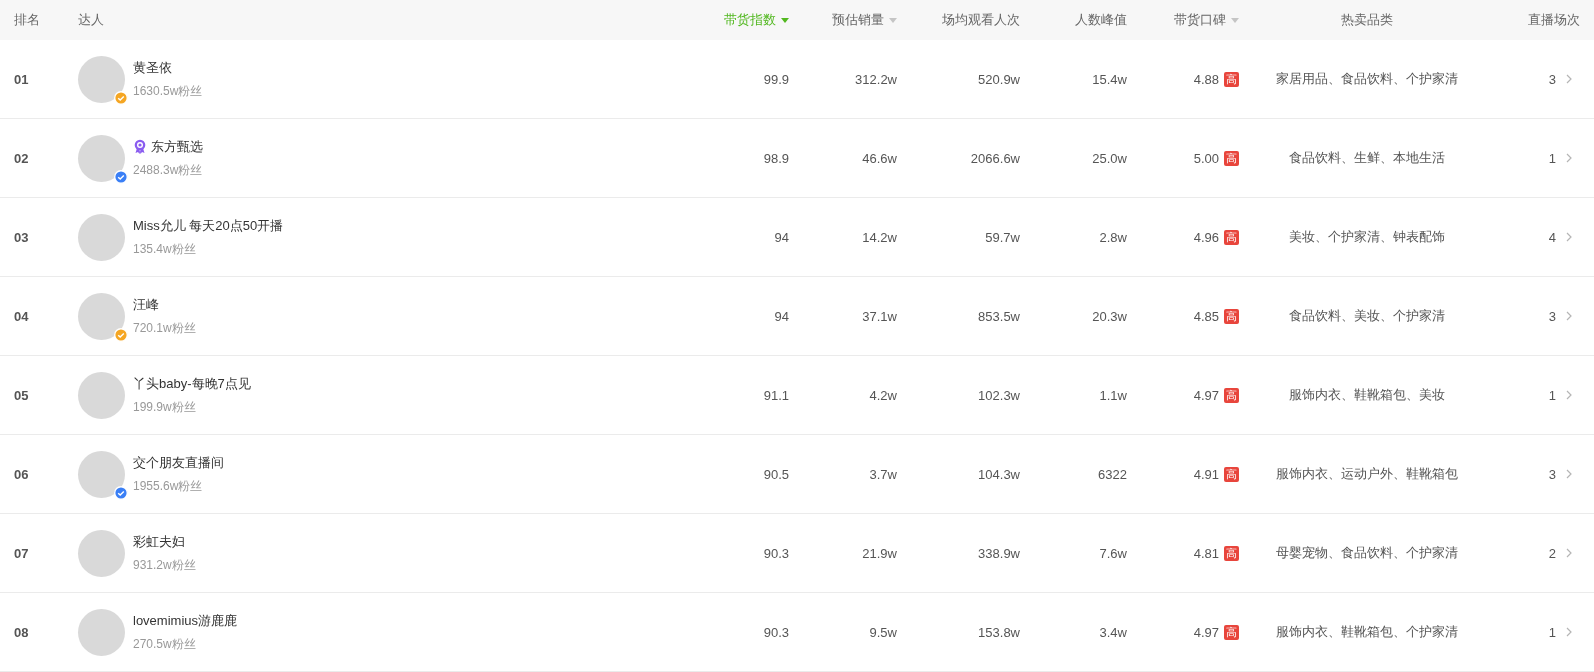 This screenshot has width=1594, height=672. What do you see at coordinates (164, 407) in the screenshot?
I see `follower-count: 199.9w粉丝` at bounding box center [164, 407].